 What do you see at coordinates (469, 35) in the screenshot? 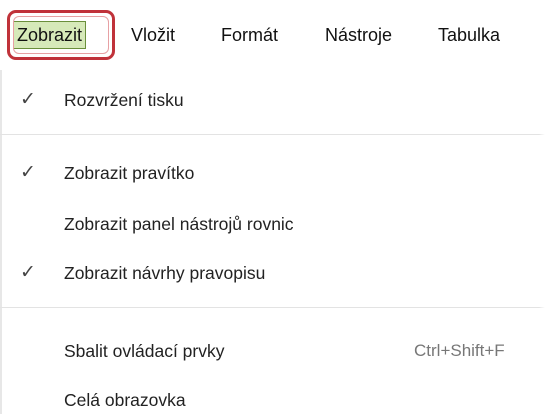
I see `menu-tabulka: Tabulka` at bounding box center [469, 35].